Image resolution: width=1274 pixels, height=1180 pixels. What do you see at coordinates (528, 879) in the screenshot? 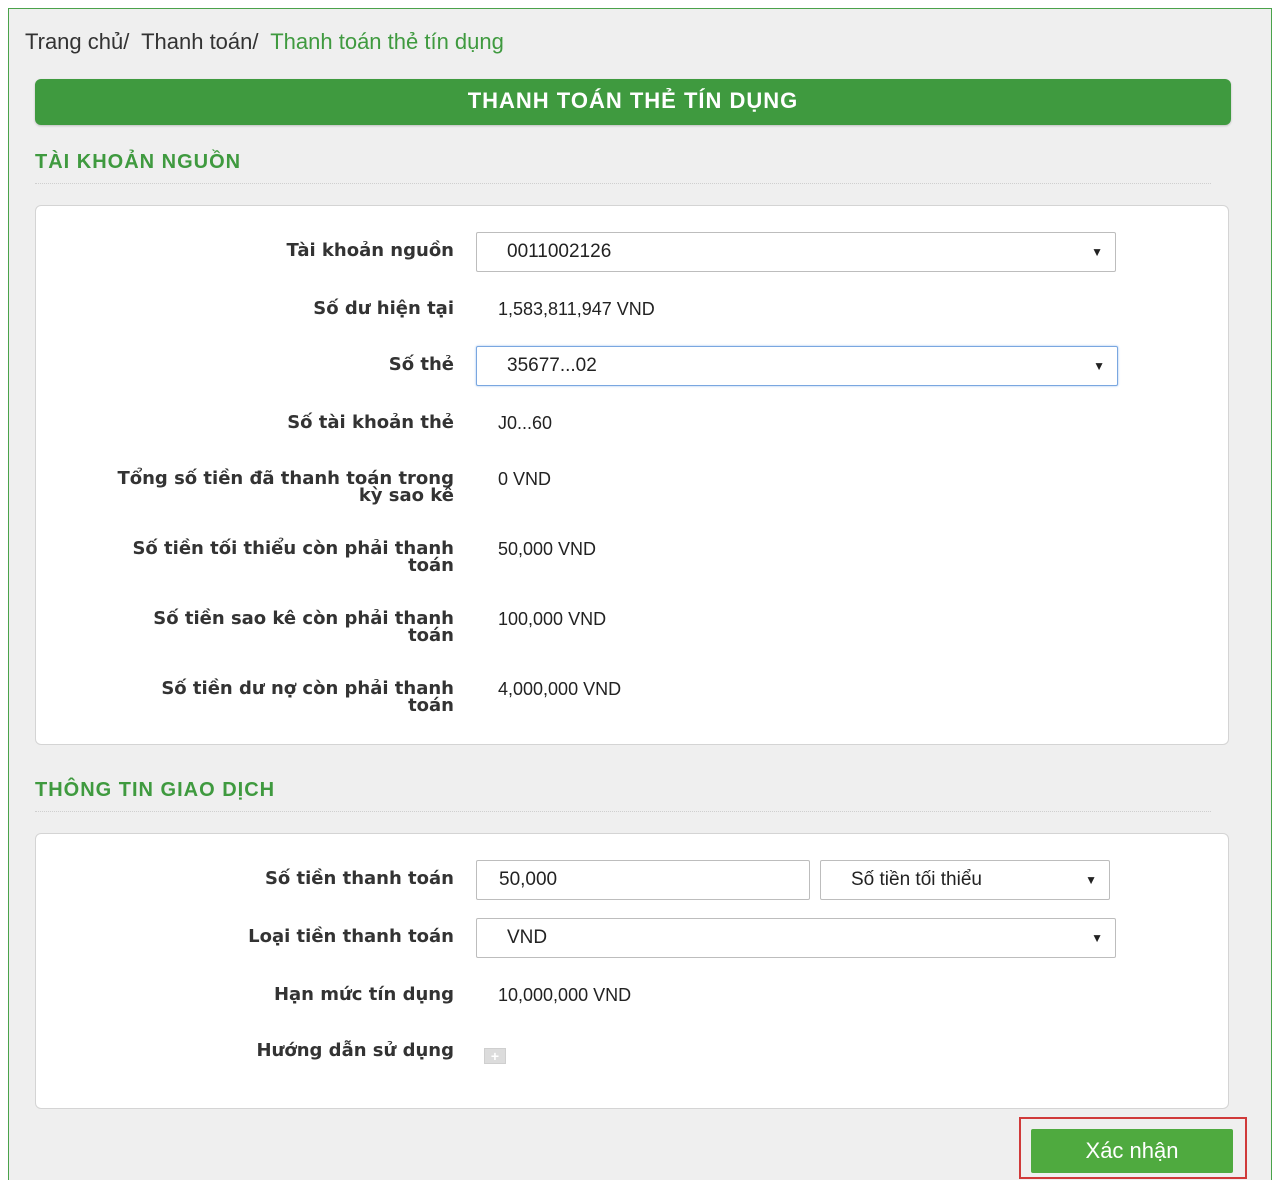
I see `amount-input-value: 50,000` at bounding box center [528, 879].